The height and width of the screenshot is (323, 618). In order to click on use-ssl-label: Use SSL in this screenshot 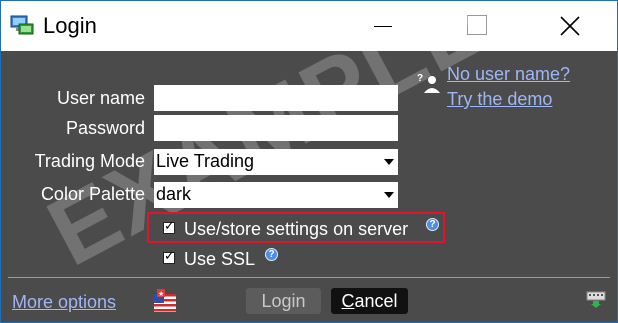, I will do `click(219, 259)`.